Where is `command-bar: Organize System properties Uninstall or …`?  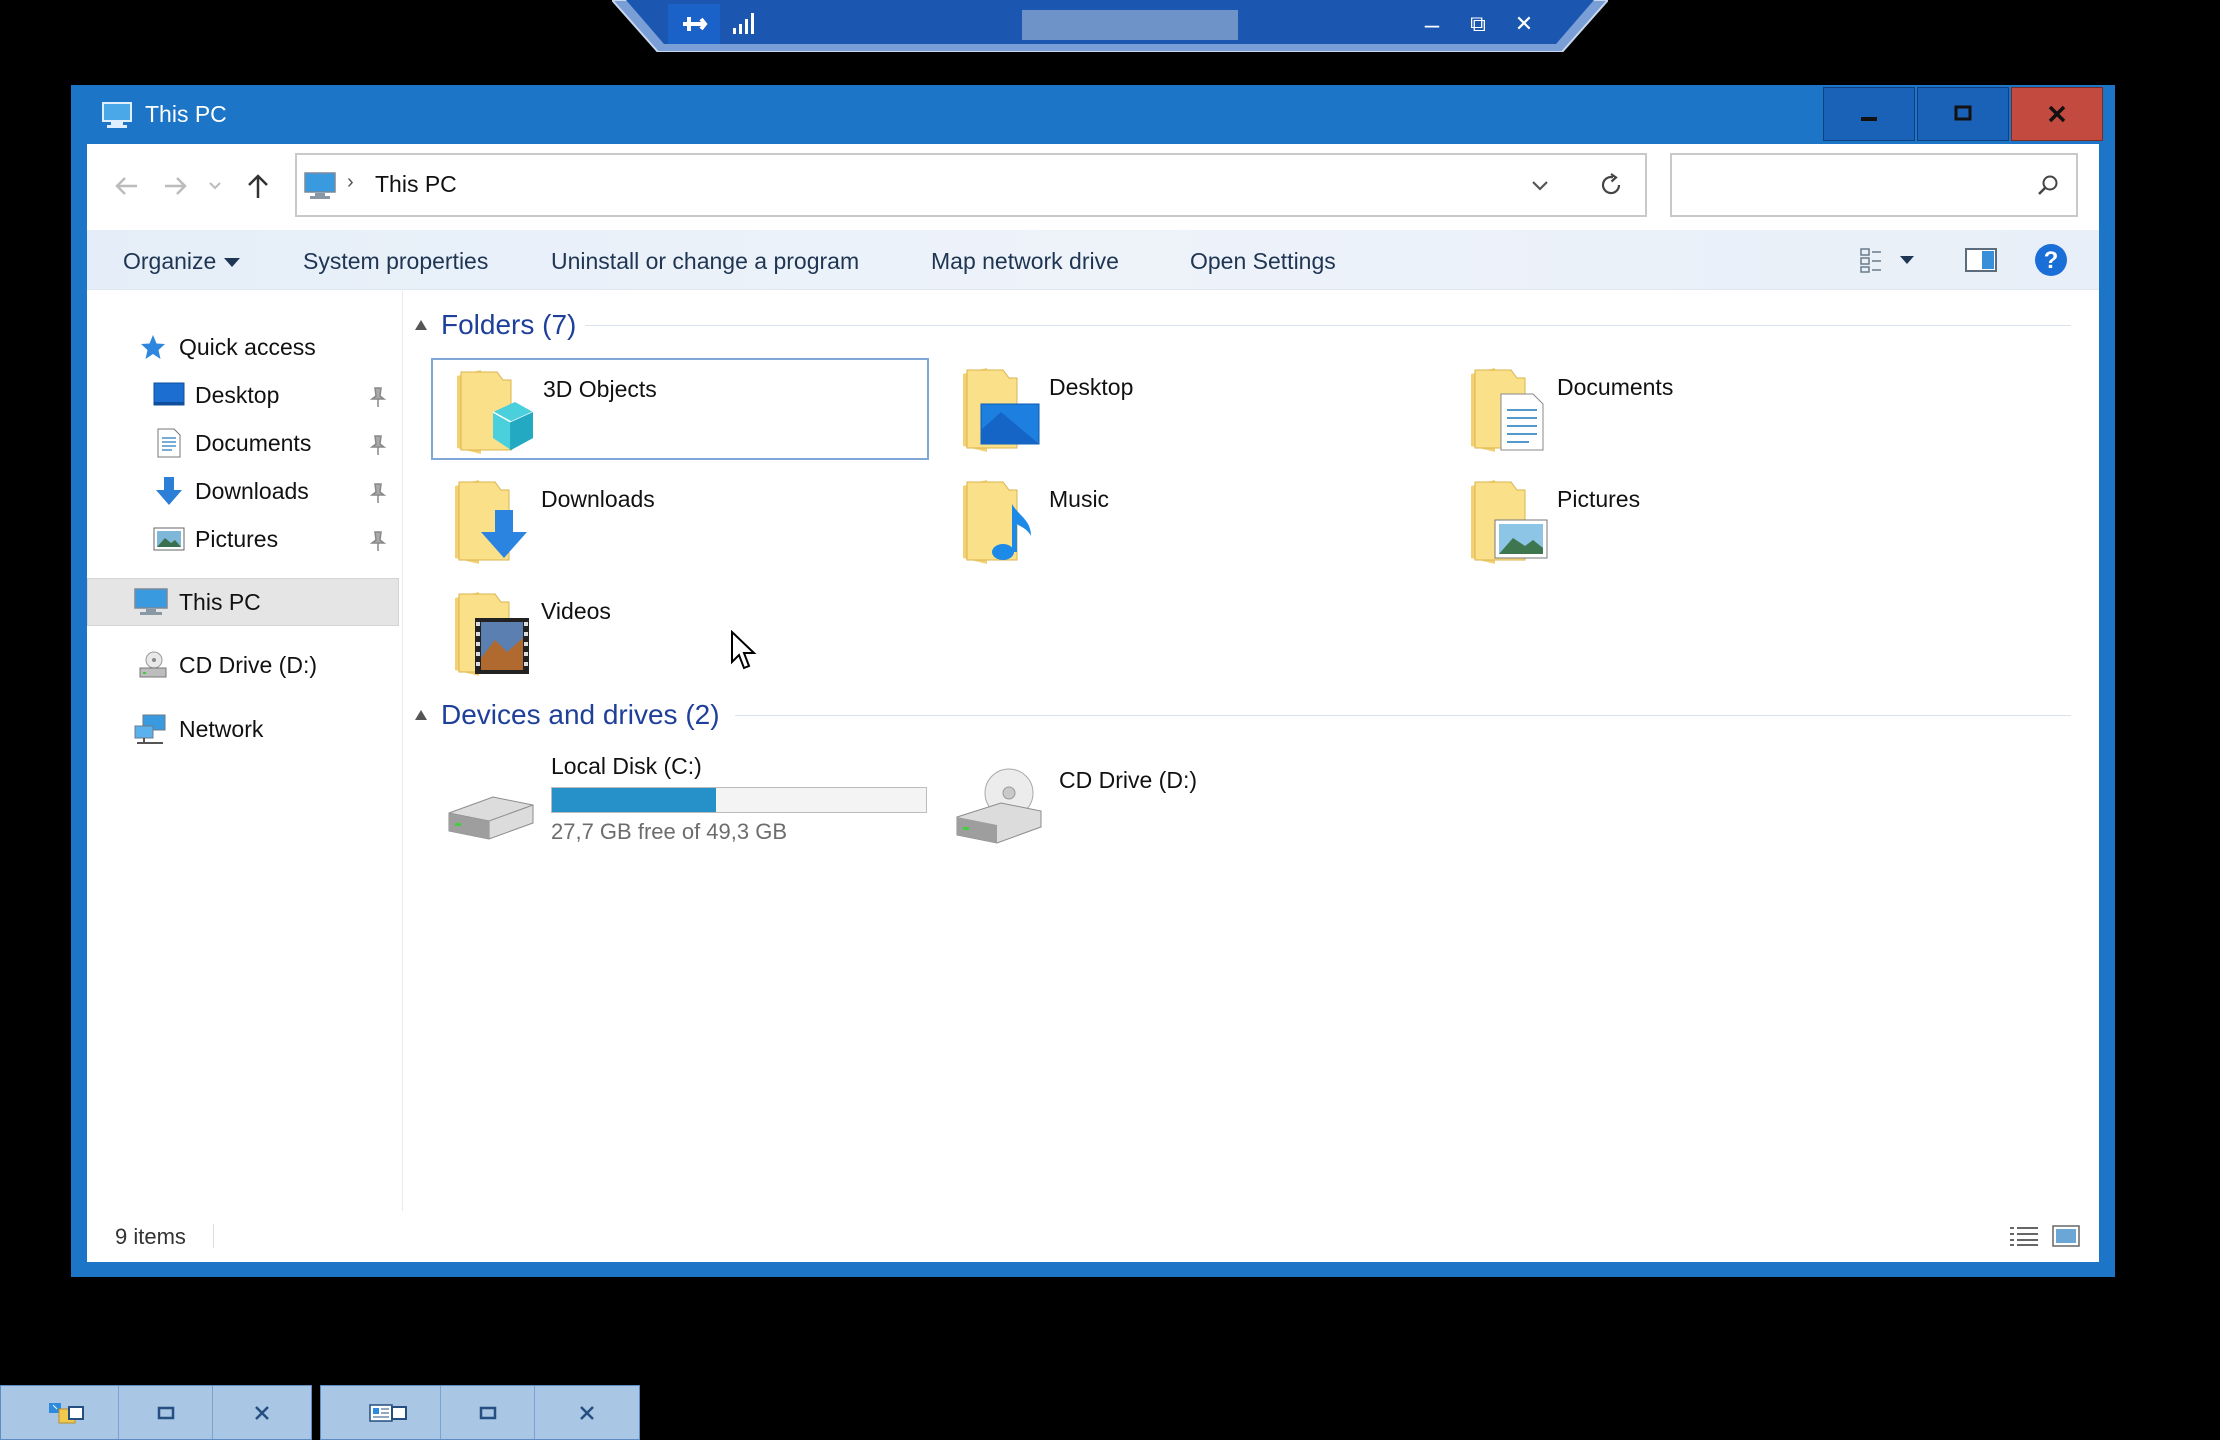 command-bar: Organize System properties Uninstall or … is located at coordinates (1093, 260).